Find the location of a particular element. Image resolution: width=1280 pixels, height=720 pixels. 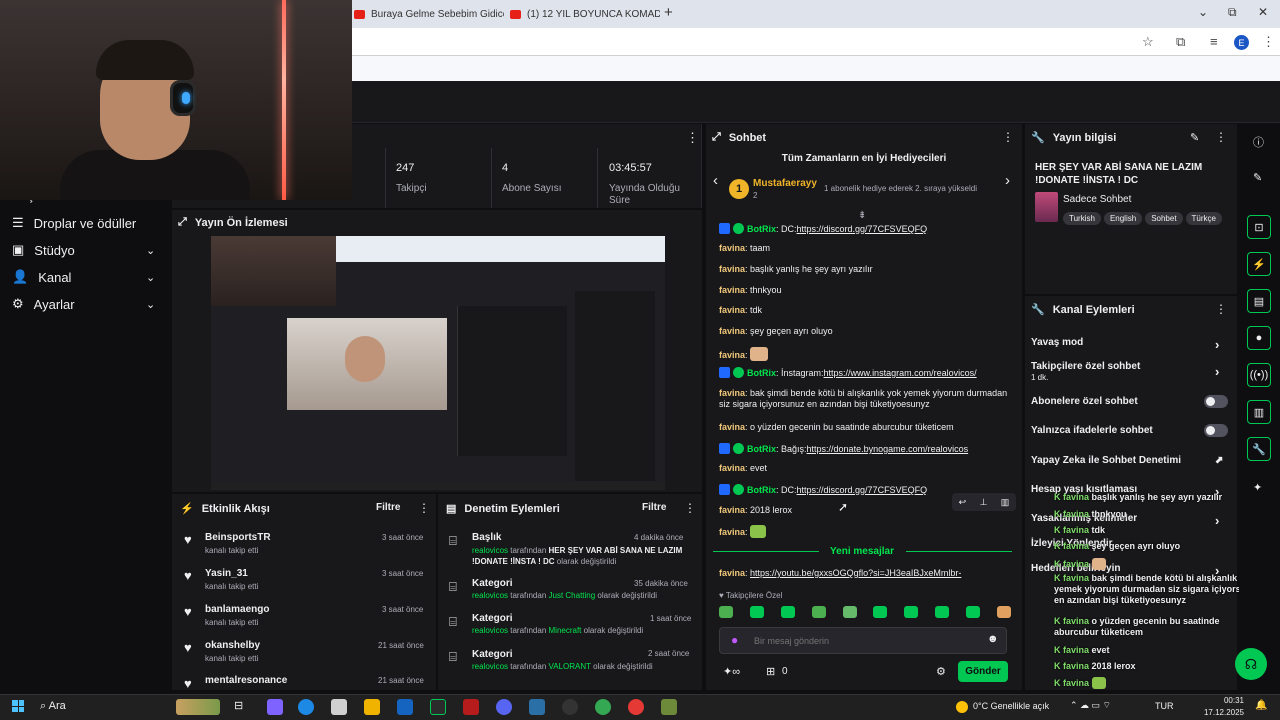

menu-icon: ⋮ is located at coordinates (1268, 42).